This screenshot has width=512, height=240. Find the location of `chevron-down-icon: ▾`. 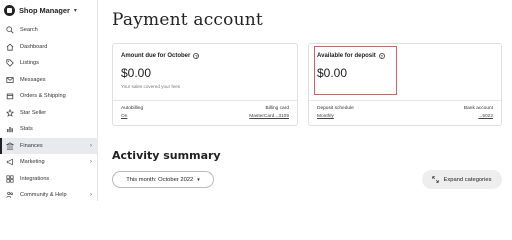

chevron-down-icon: ▾ is located at coordinates (75, 10).